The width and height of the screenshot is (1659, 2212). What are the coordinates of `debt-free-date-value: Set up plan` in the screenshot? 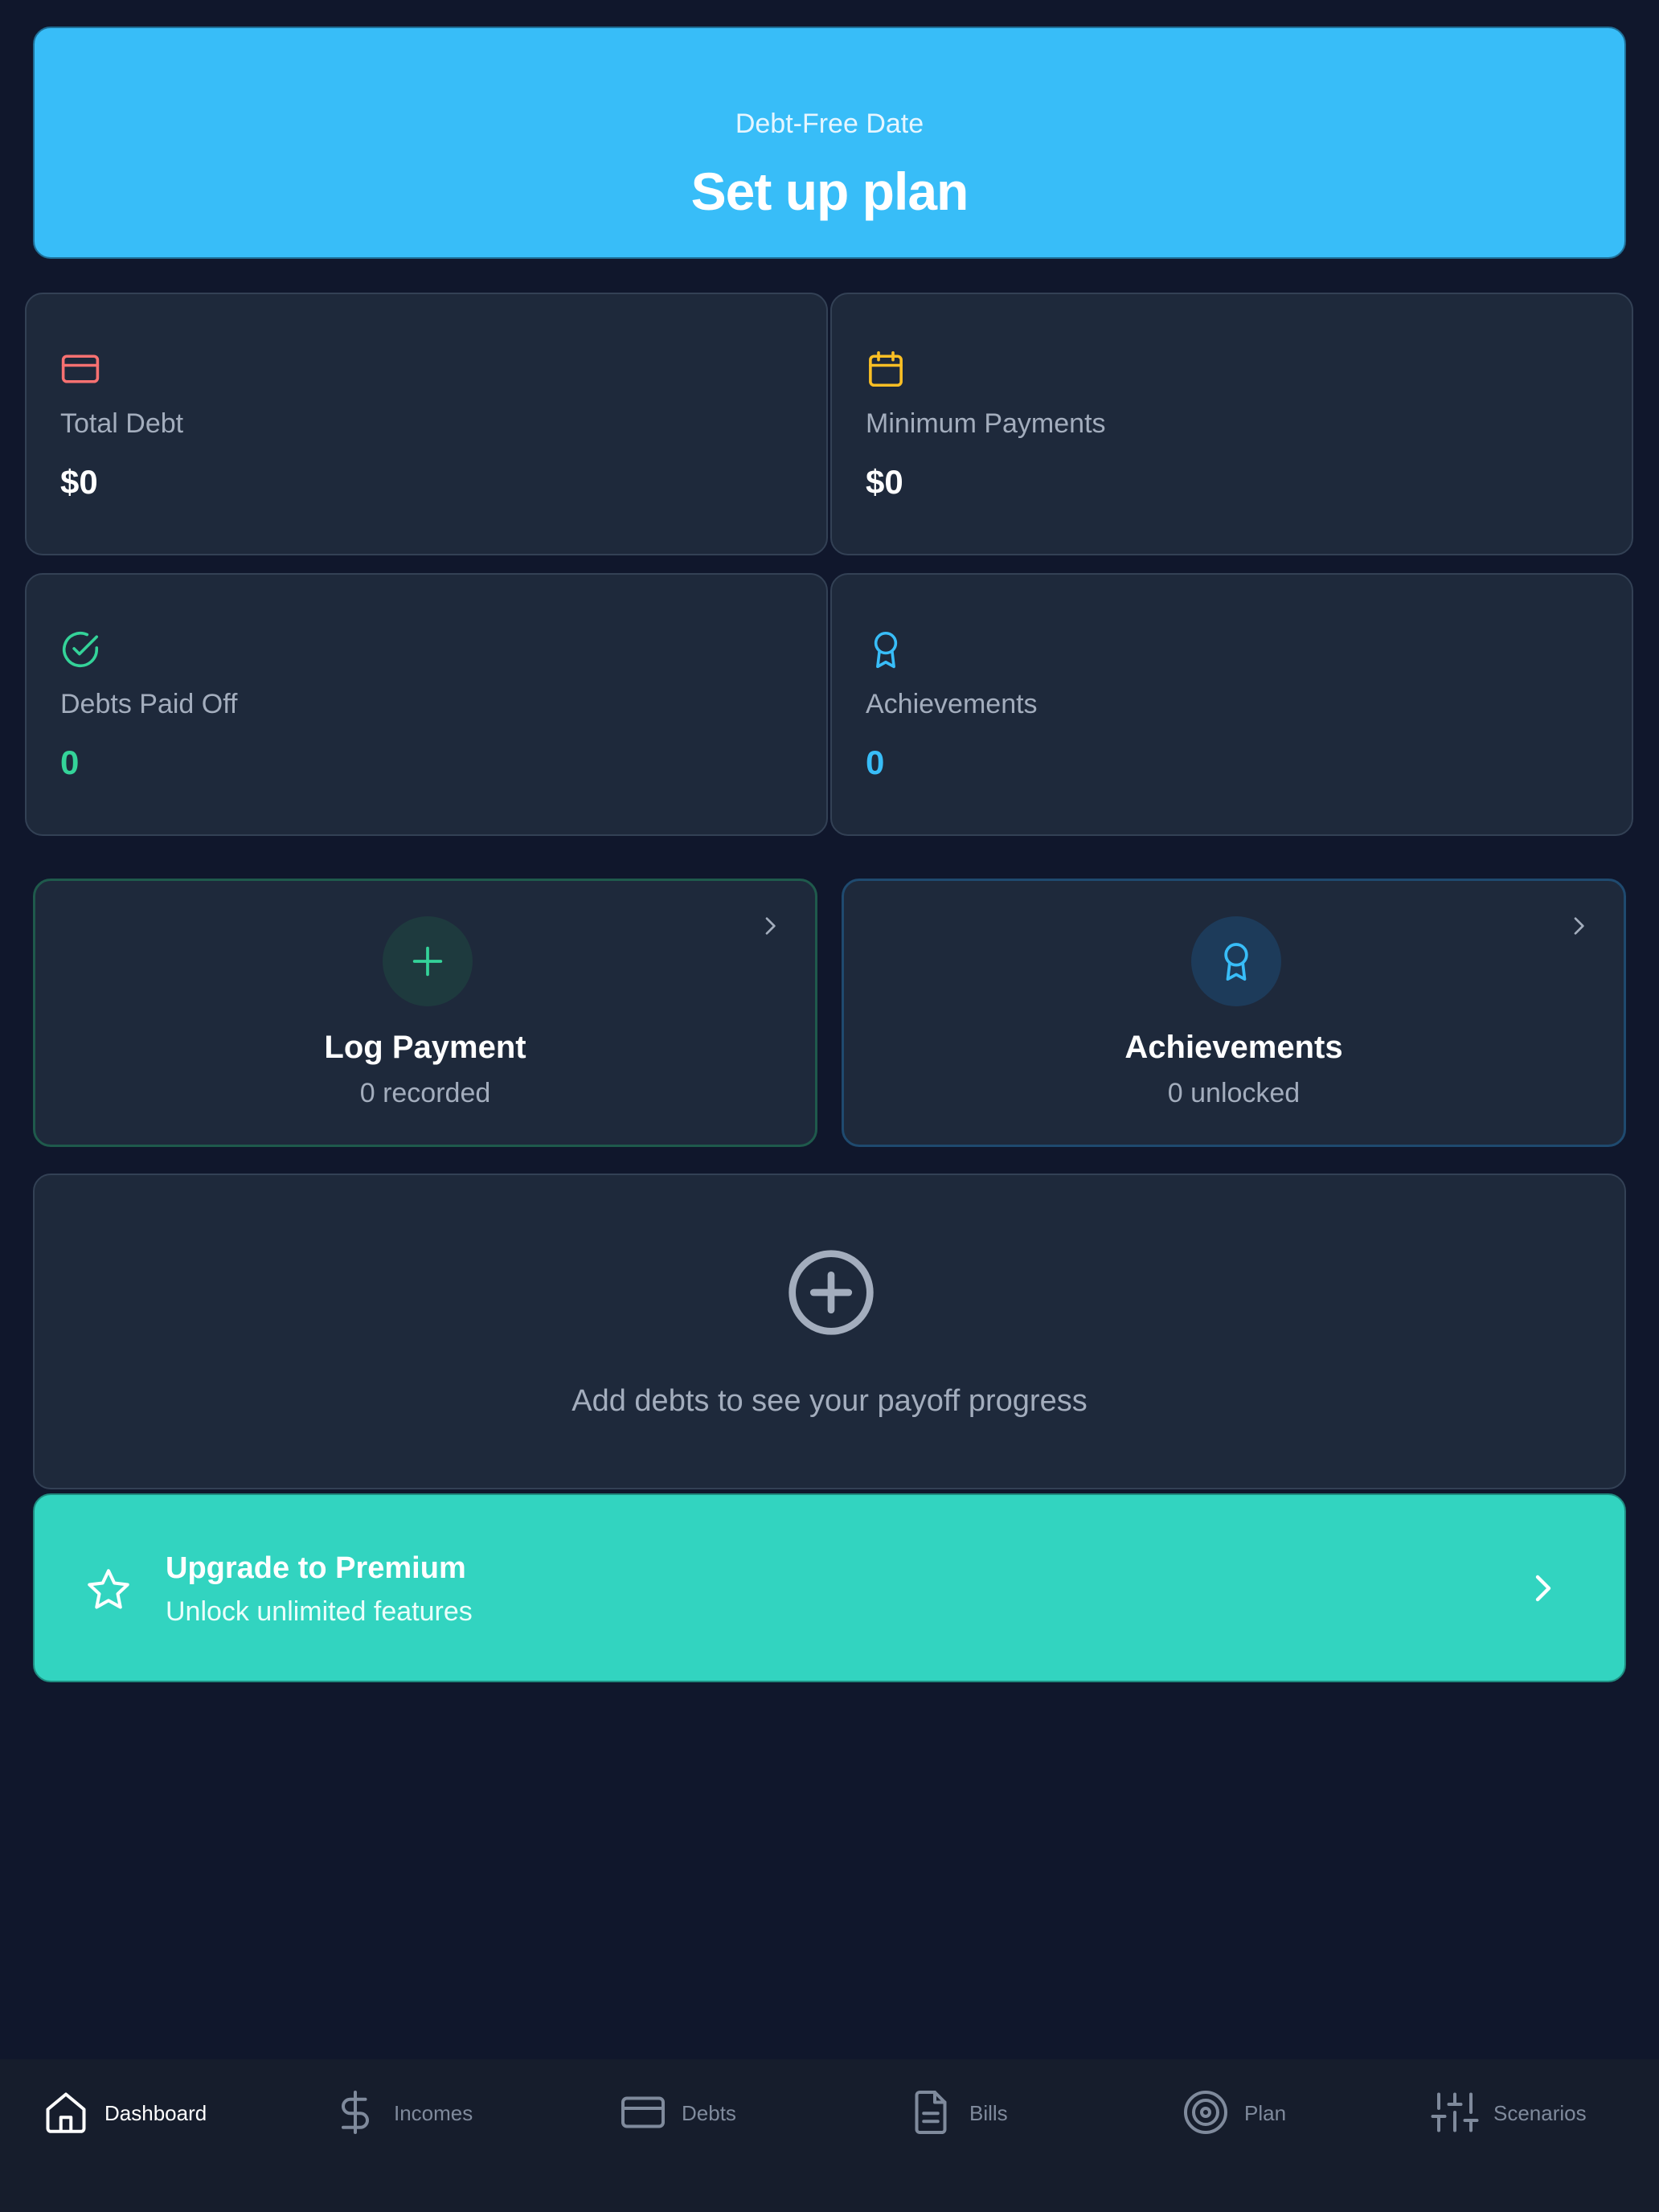 It's located at (829, 191).